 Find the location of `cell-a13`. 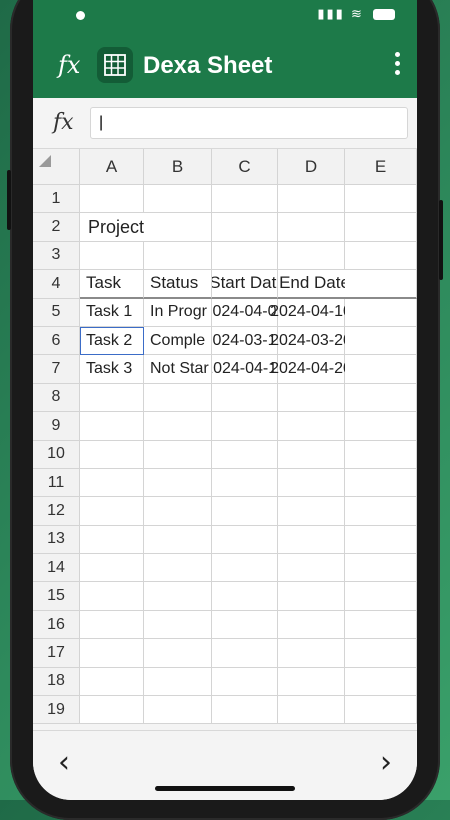

cell-a13 is located at coordinates (112, 540).